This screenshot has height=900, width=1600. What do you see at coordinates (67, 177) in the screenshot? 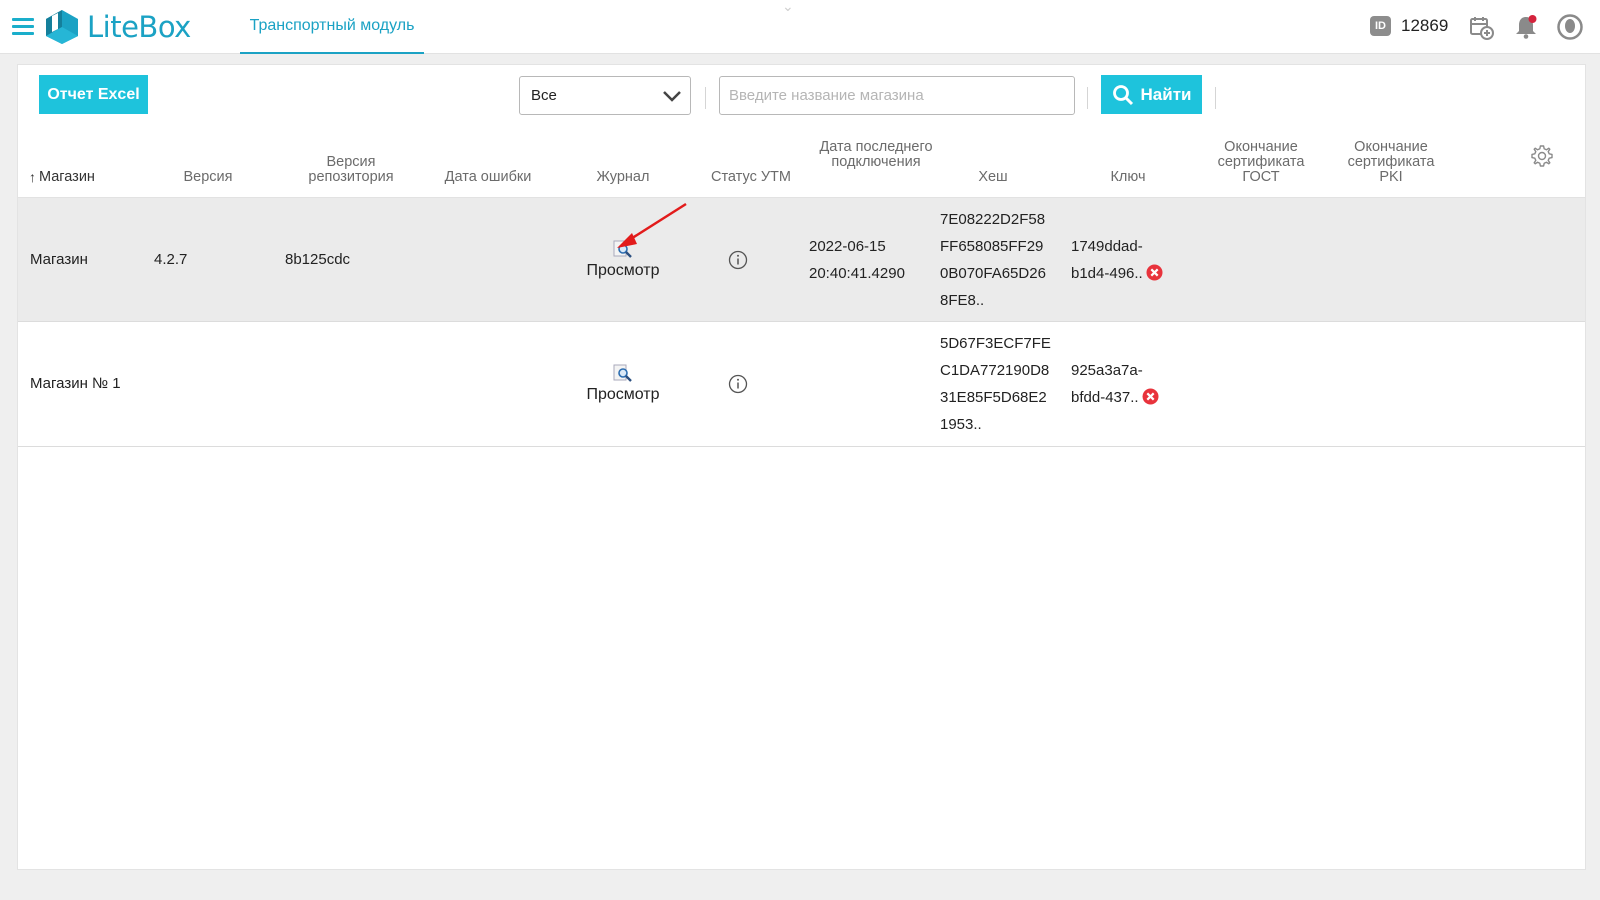
I see `column-header-store-label: Магазин` at bounding box center [67, 177].